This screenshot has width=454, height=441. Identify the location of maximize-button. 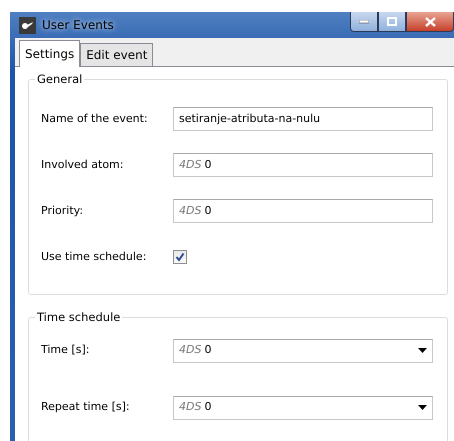
(392, 22).